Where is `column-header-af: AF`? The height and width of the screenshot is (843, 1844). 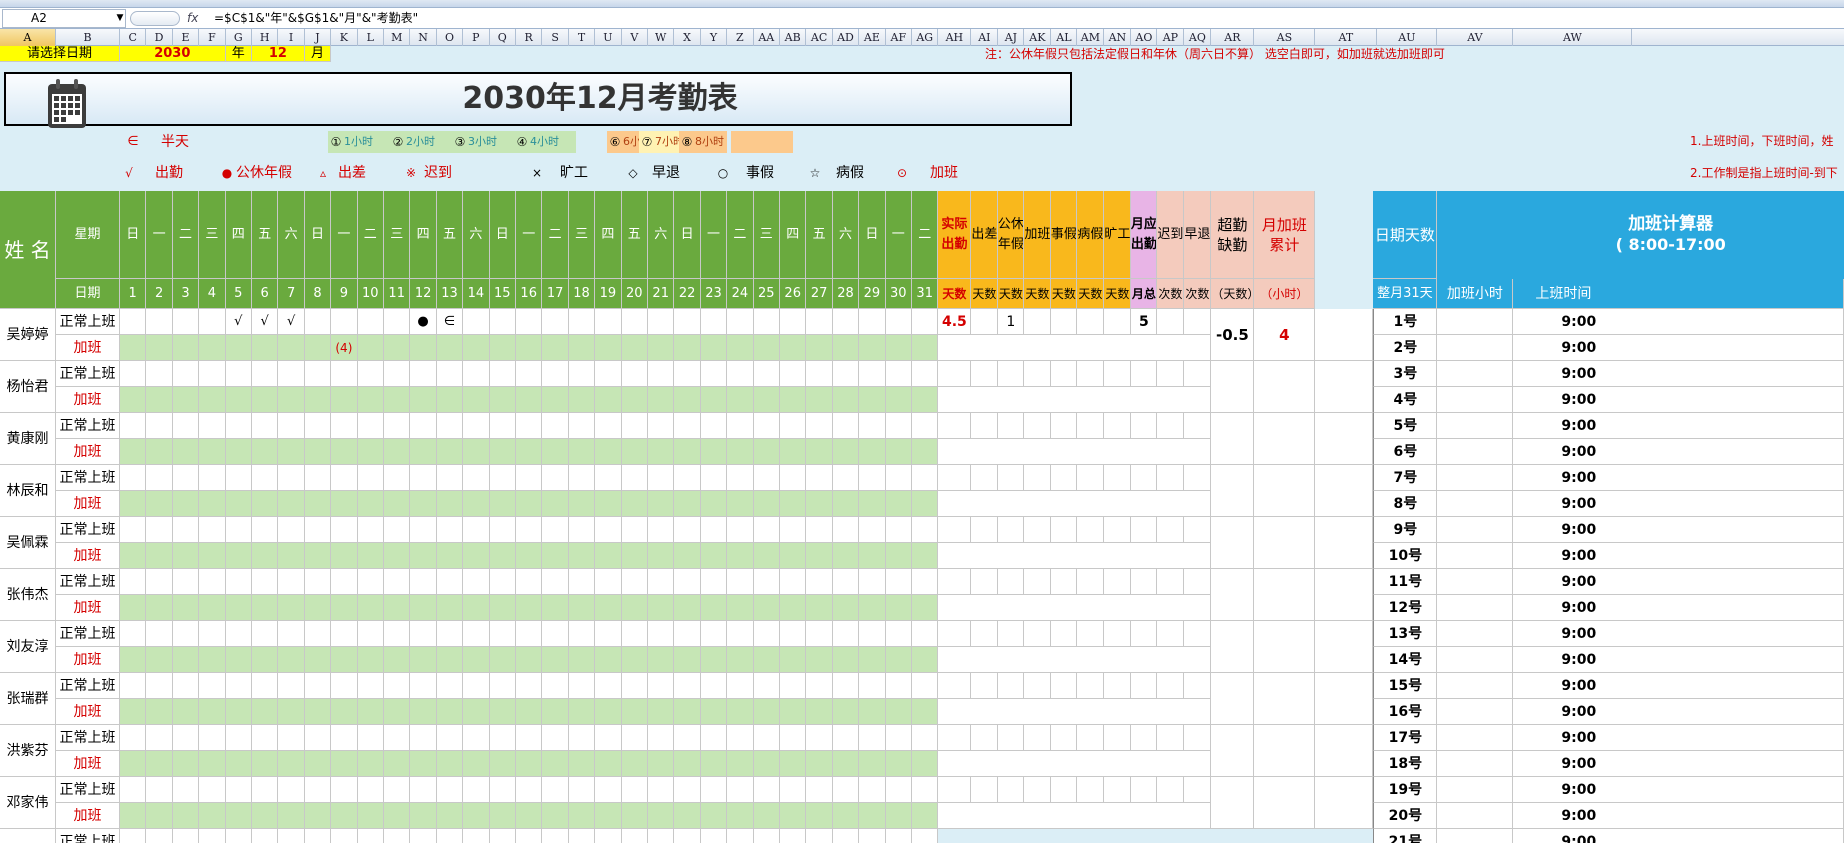
column-header-af: AF is located at coordinates (899, 37).